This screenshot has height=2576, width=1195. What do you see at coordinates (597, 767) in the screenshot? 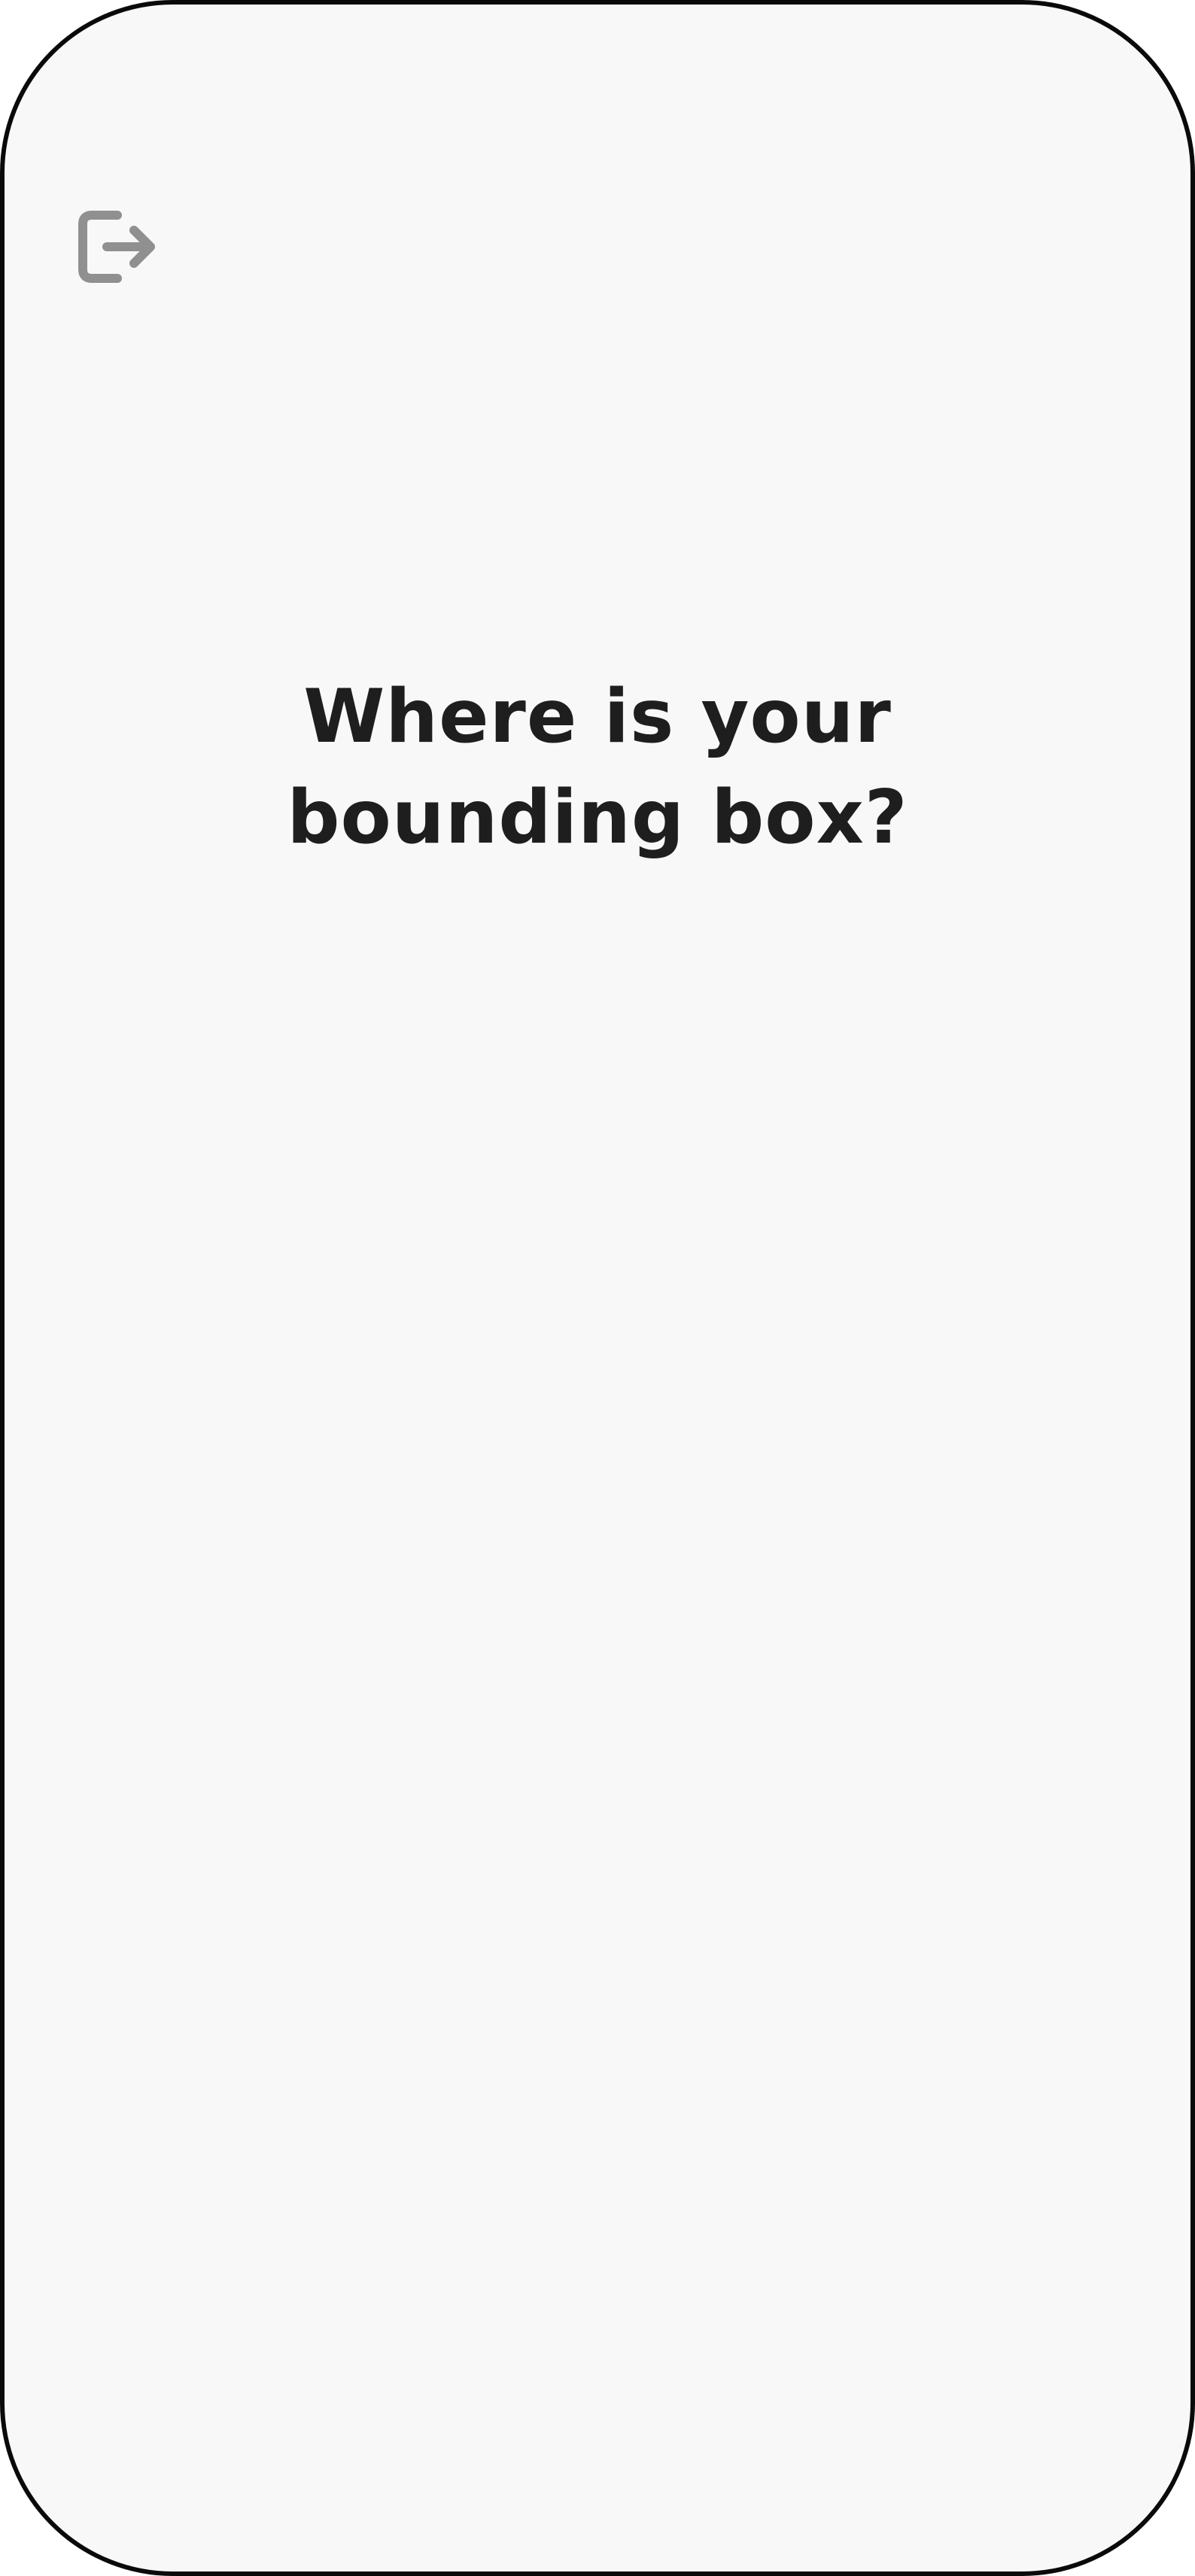
I see `prompt-question: Where is your bounding box?` at bounding box center [597, 767].